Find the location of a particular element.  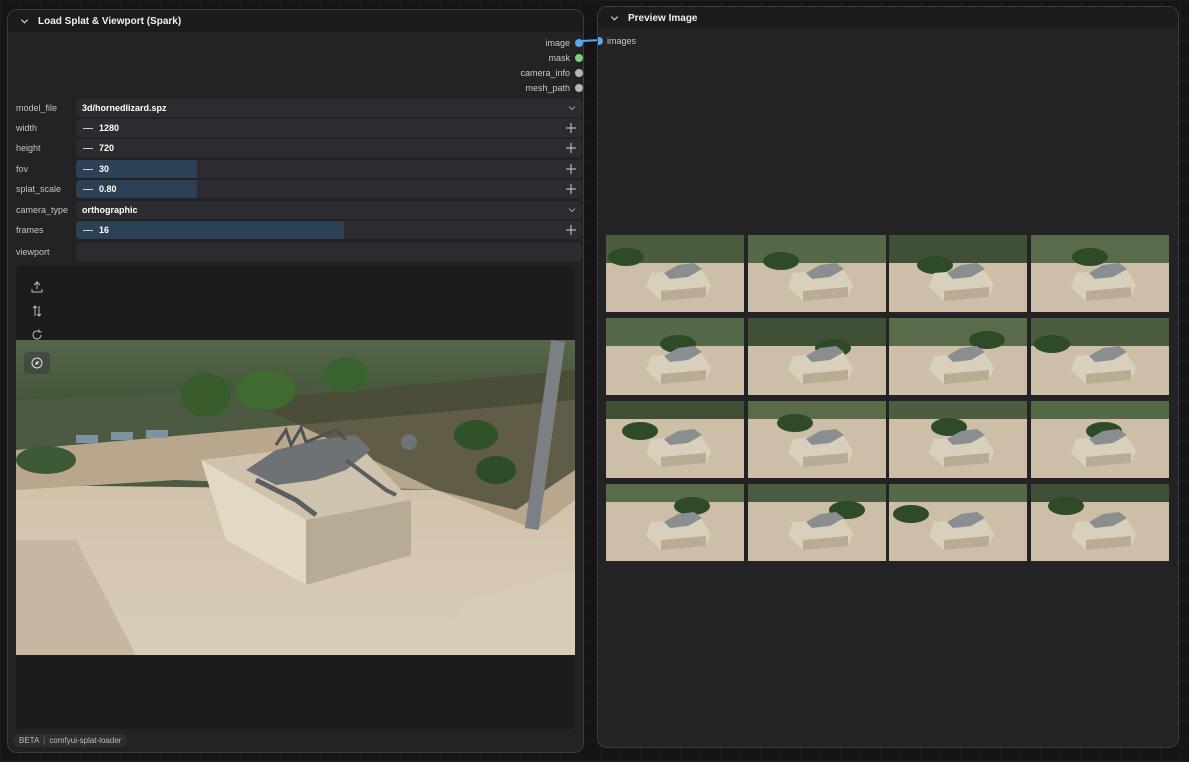

widget-camera-type: camera_type orthographic is located at coordinates (299, 210).